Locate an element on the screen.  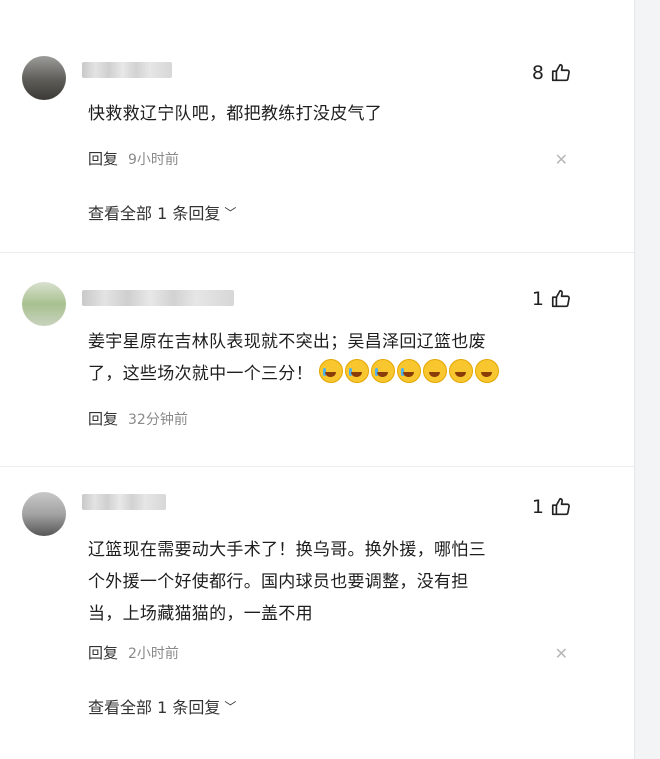
panel-border is located at coordinates (634, 379).